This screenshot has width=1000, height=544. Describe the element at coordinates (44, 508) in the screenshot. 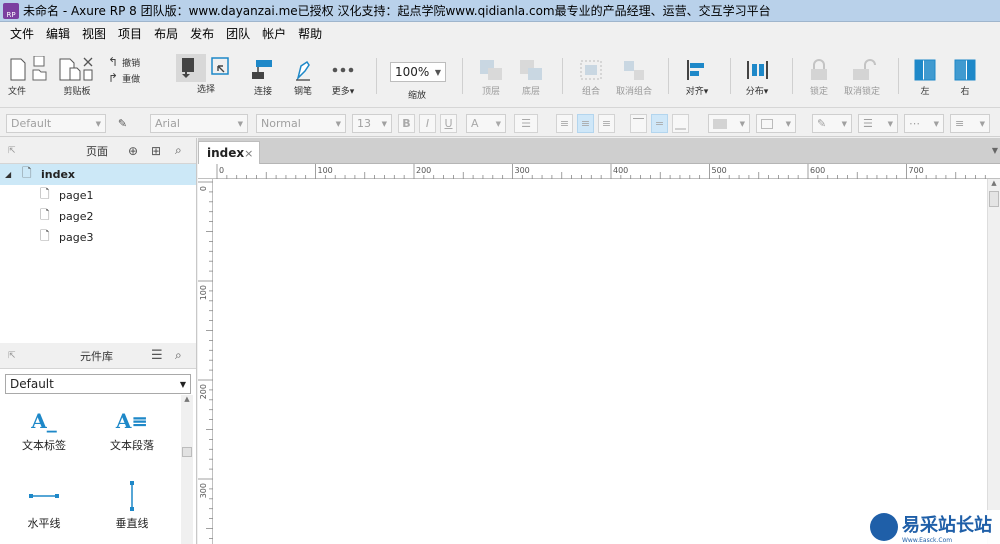

I see `widget-horizontal-line: 水平线` at that location.